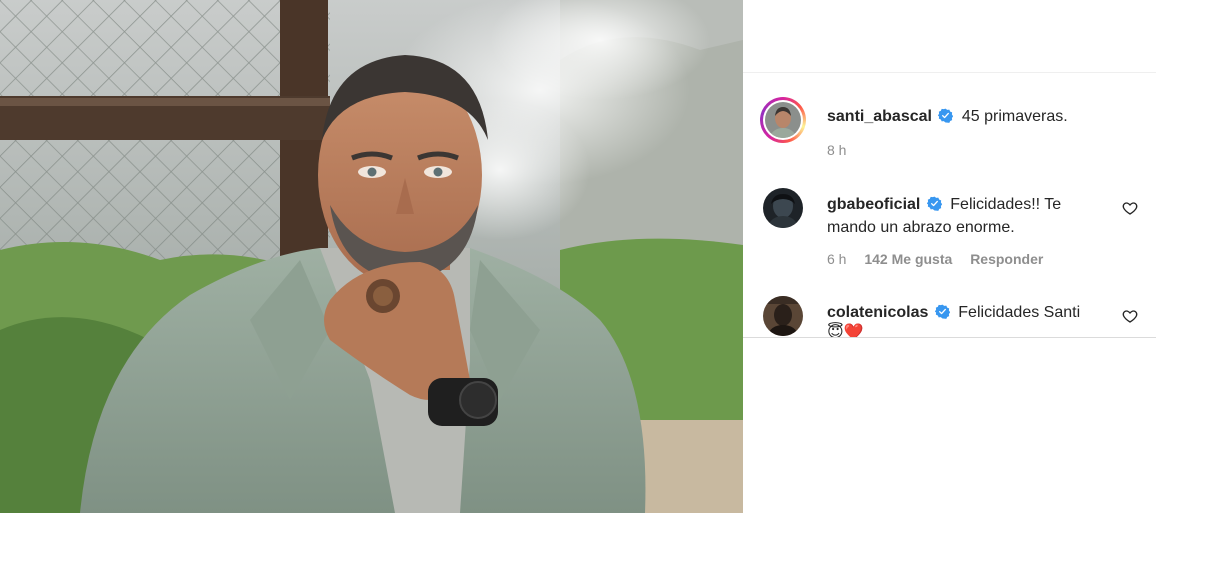 The image size is (1218, 566). What do you see at coordinates (836, 259) in the screenshot?
I see `comment-time: 6 h` at bounding box center [836, 259].